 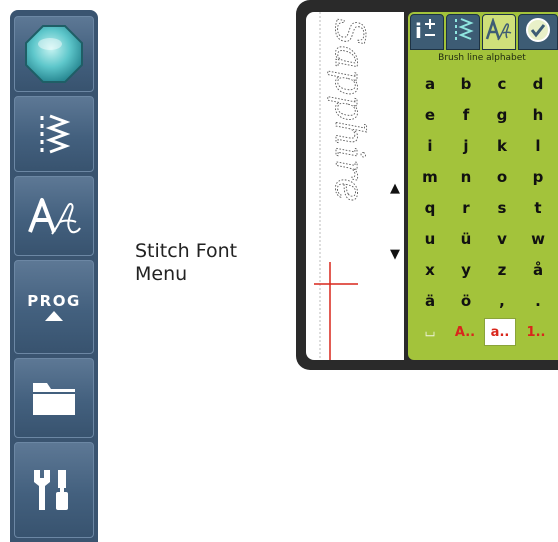 What do you see at coordinates (466, 300) in the screenshot?
I see `letter-key: ö` at bounding box center [466, 300].